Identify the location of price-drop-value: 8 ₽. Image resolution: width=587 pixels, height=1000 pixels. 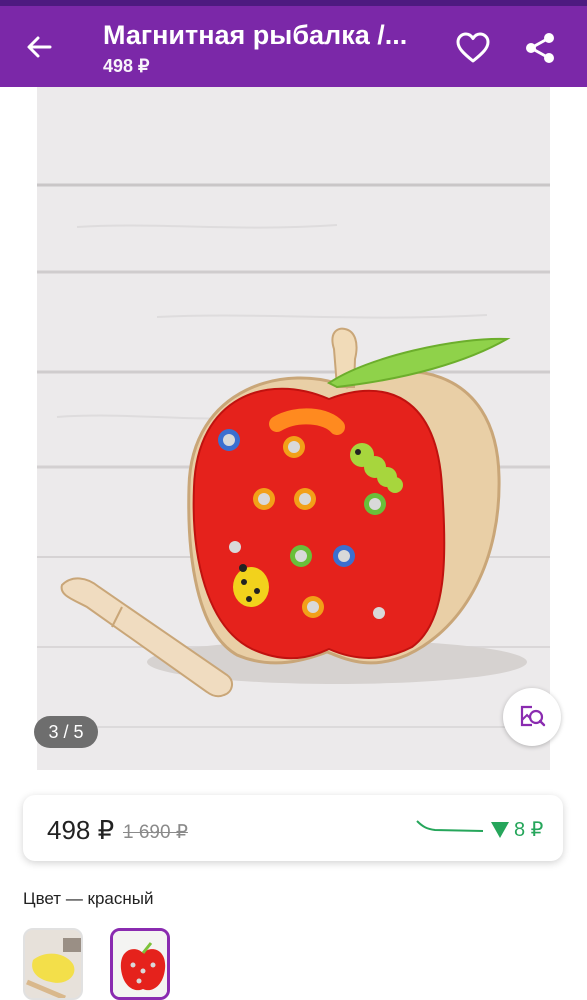
(529, 830).